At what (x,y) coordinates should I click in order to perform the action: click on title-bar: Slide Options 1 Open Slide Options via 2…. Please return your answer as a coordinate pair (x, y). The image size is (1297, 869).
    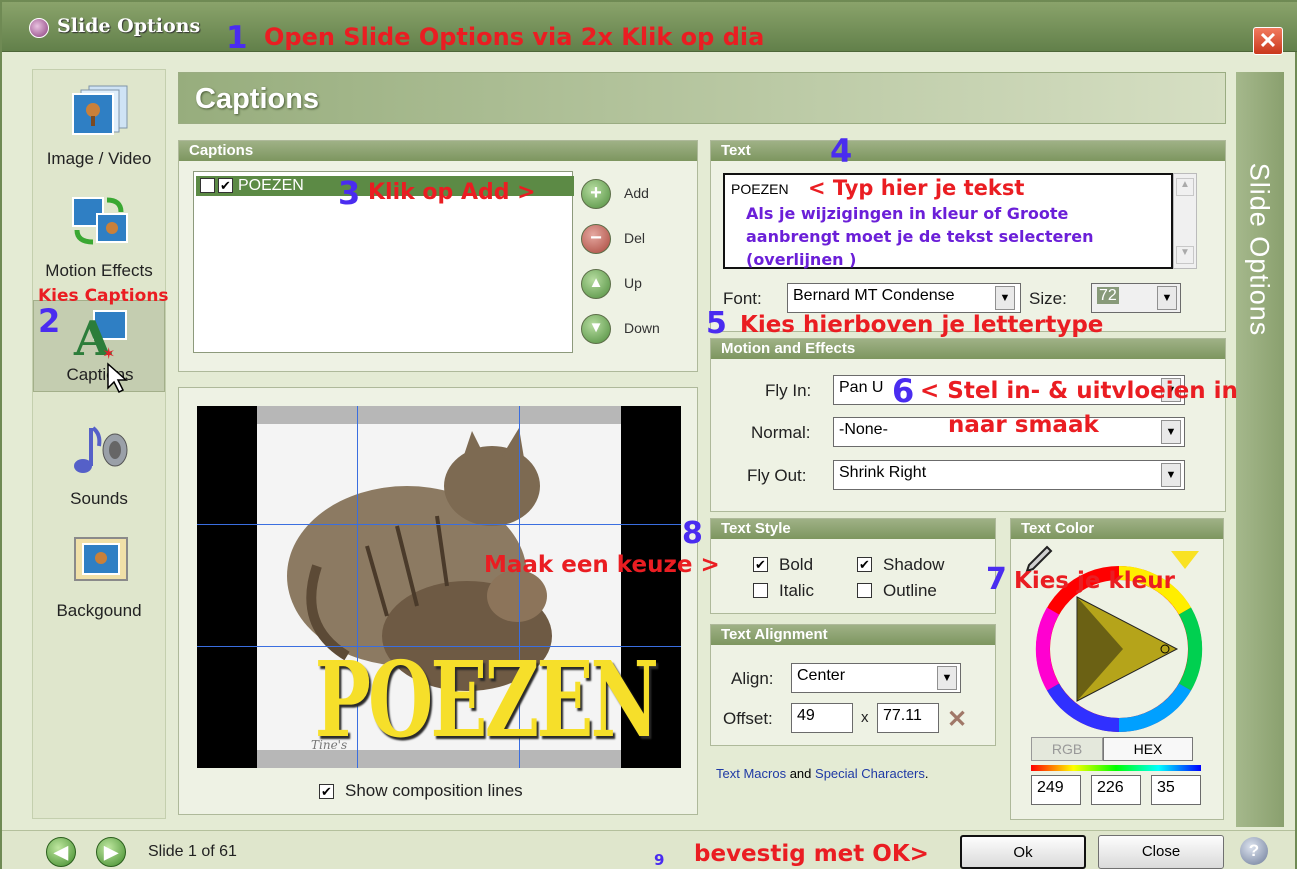
    Looking at the image, I should click on (649, 29).